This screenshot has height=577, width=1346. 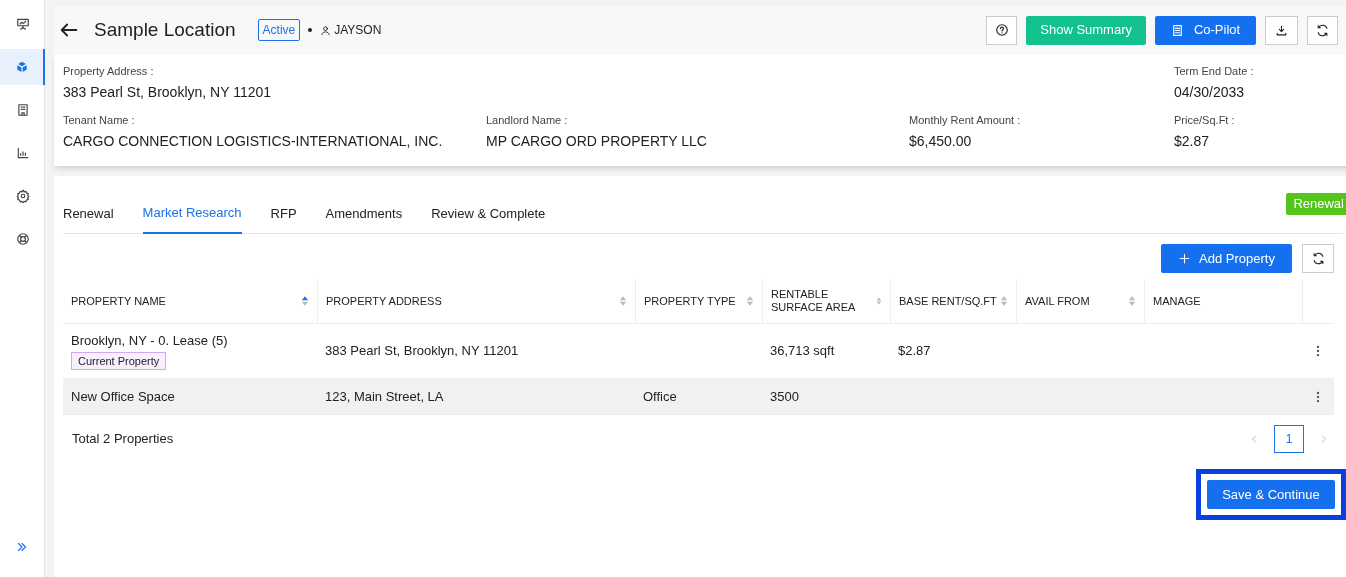 What do you see at coordinates (364, 214) in the screenshot?
I see `tab: Amendments` at bounding box center [364, 214].